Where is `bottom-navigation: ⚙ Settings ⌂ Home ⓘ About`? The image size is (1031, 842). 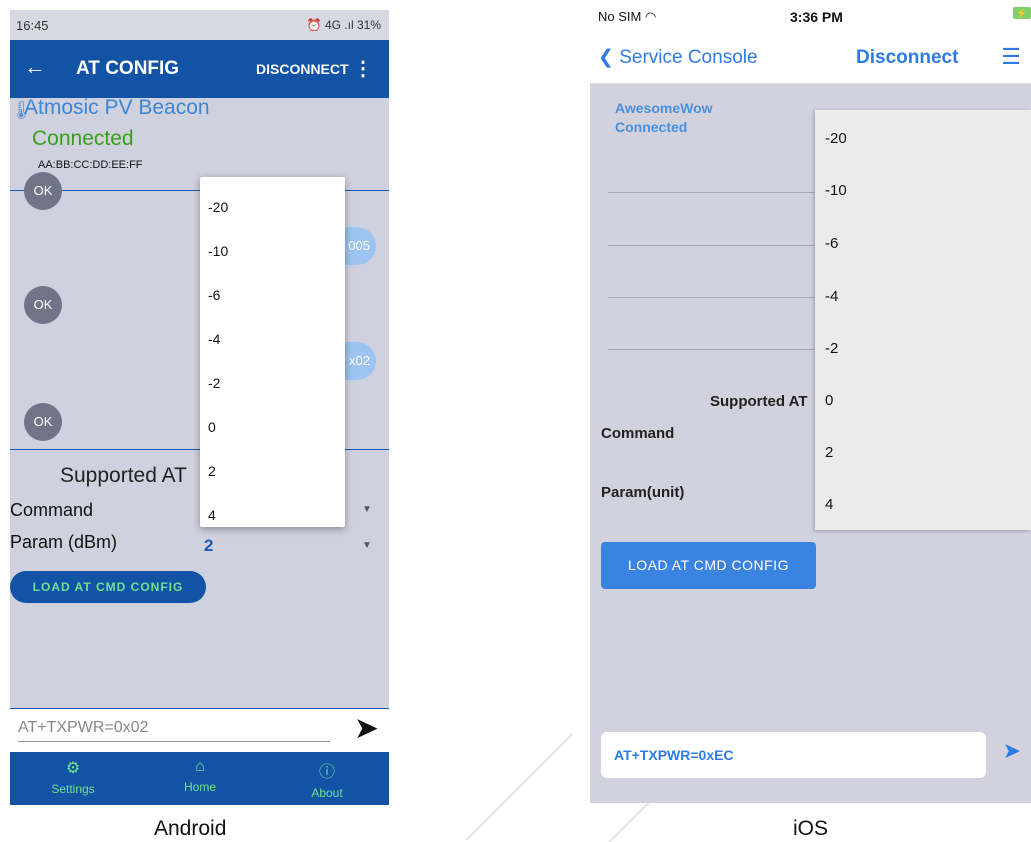 bottom-navigation: ⚙ Settings ⌂ Home ⓘ About is located at coordinates (199, 778).